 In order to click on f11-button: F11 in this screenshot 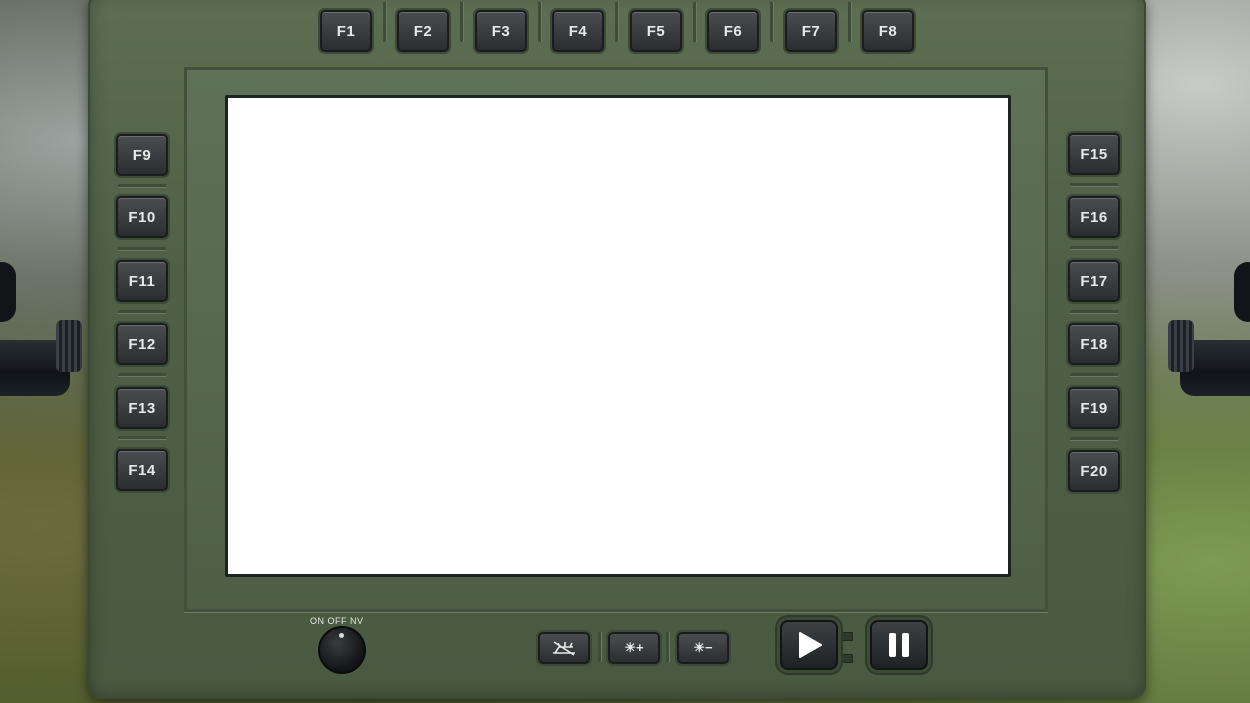, I will do `click(142, 281)`.